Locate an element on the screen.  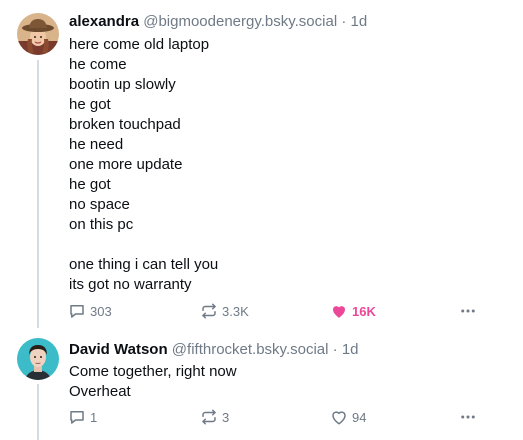
author-name: David Watson is located at coordinates (118, 349).